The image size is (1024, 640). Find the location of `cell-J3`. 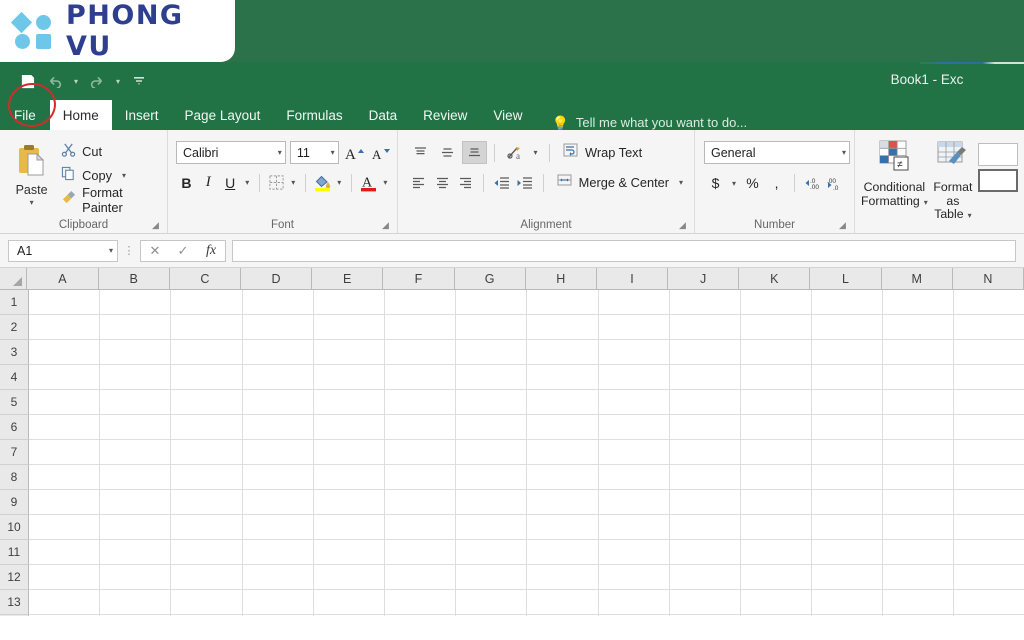

cell-J3 is located at coordinates (705, 352).